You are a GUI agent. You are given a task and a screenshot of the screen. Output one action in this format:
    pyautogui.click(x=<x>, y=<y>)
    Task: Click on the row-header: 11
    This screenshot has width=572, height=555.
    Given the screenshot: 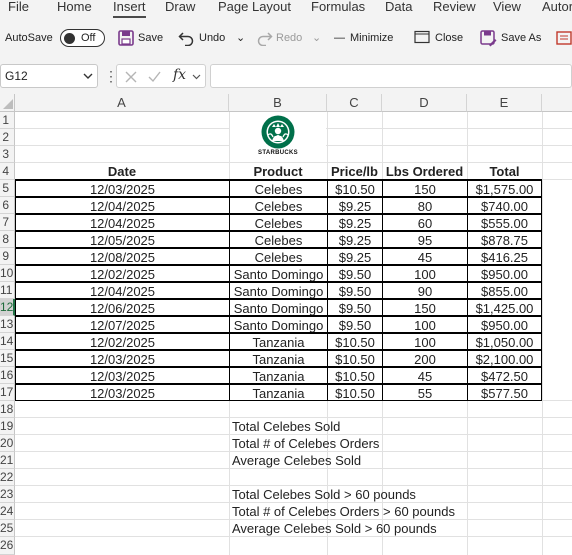 What is the action you would take?
    pyautogui.click(x=7, y=290)
    